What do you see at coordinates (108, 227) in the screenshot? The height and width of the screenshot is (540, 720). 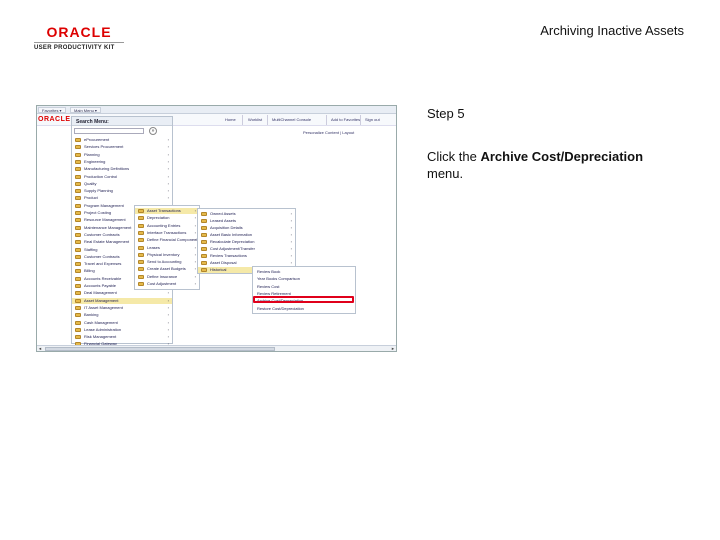 I see `menu-item-label: Maintenance Management` at bounding box center [108, 227].